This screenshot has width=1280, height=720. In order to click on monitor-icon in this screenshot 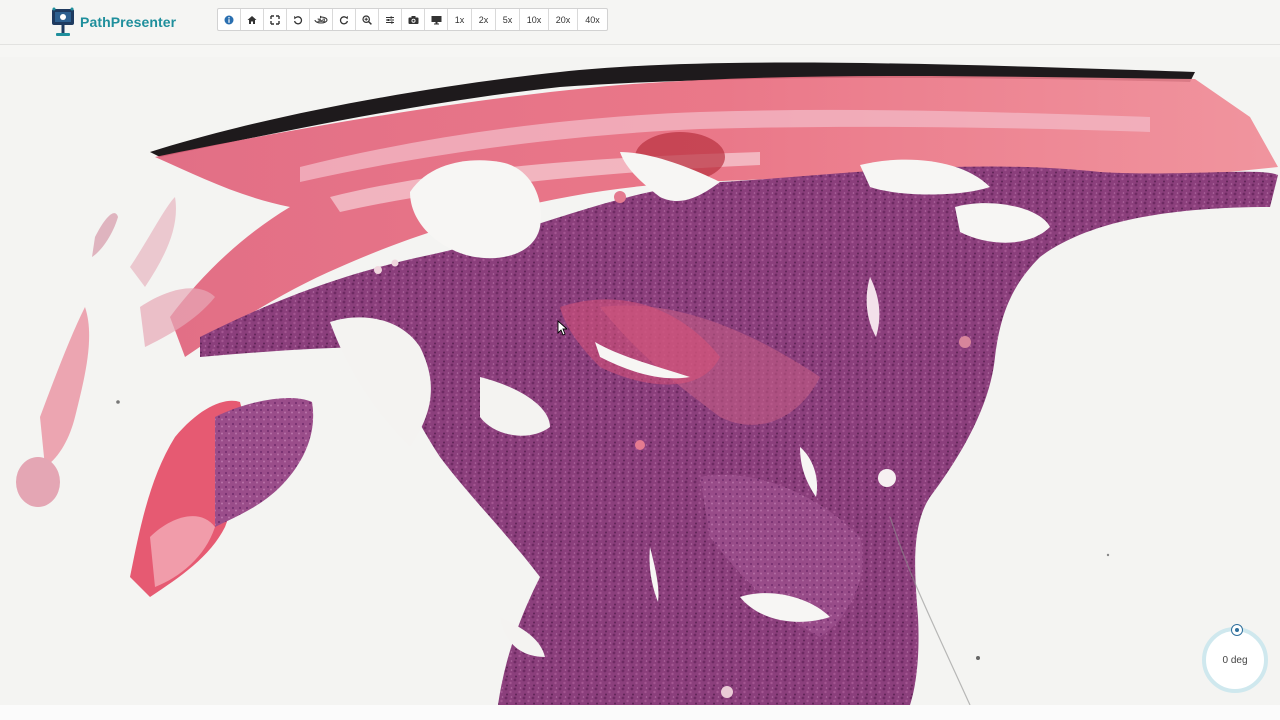, I will do `click(436, 19)`.